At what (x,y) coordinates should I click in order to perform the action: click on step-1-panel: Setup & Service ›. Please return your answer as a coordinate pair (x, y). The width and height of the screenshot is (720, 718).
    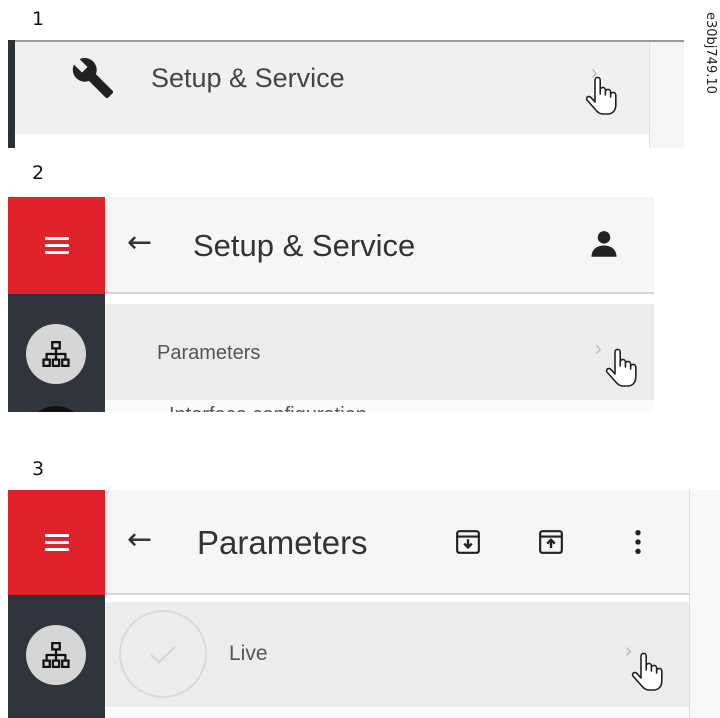
    Looking at the image, I should click on (346, 94).